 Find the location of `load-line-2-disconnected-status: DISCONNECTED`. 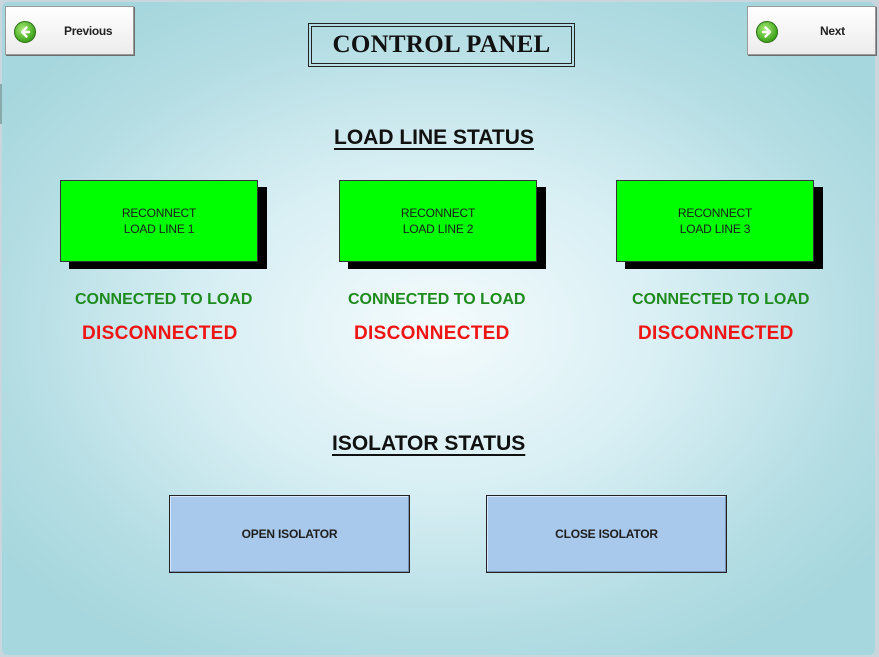

load-line-2-disconnected-status: DISCONNECTED is located at coordinates (432, 333).